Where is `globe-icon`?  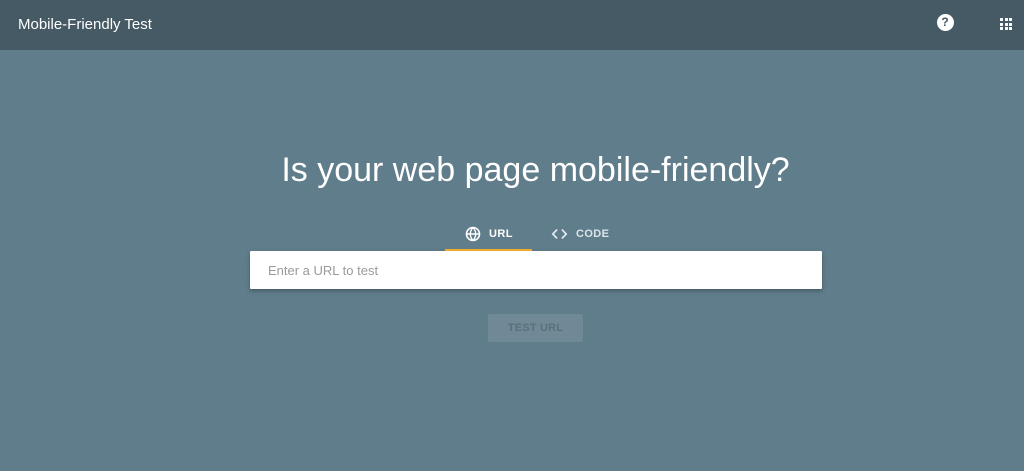 globe-icon is located at coordinates (473, 234).